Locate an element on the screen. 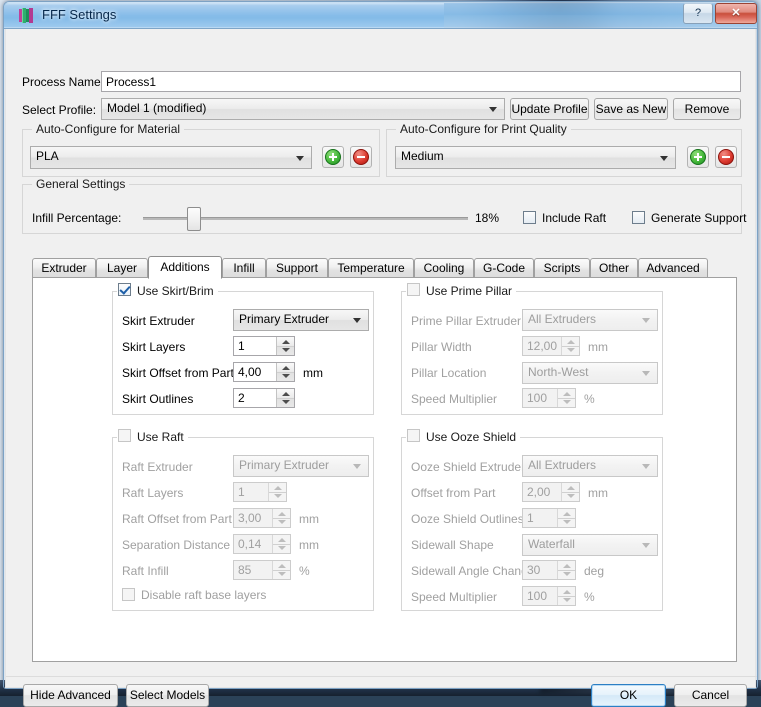  raft-offset-label: Raft Offset from Part is located at coordinates (177, 519).